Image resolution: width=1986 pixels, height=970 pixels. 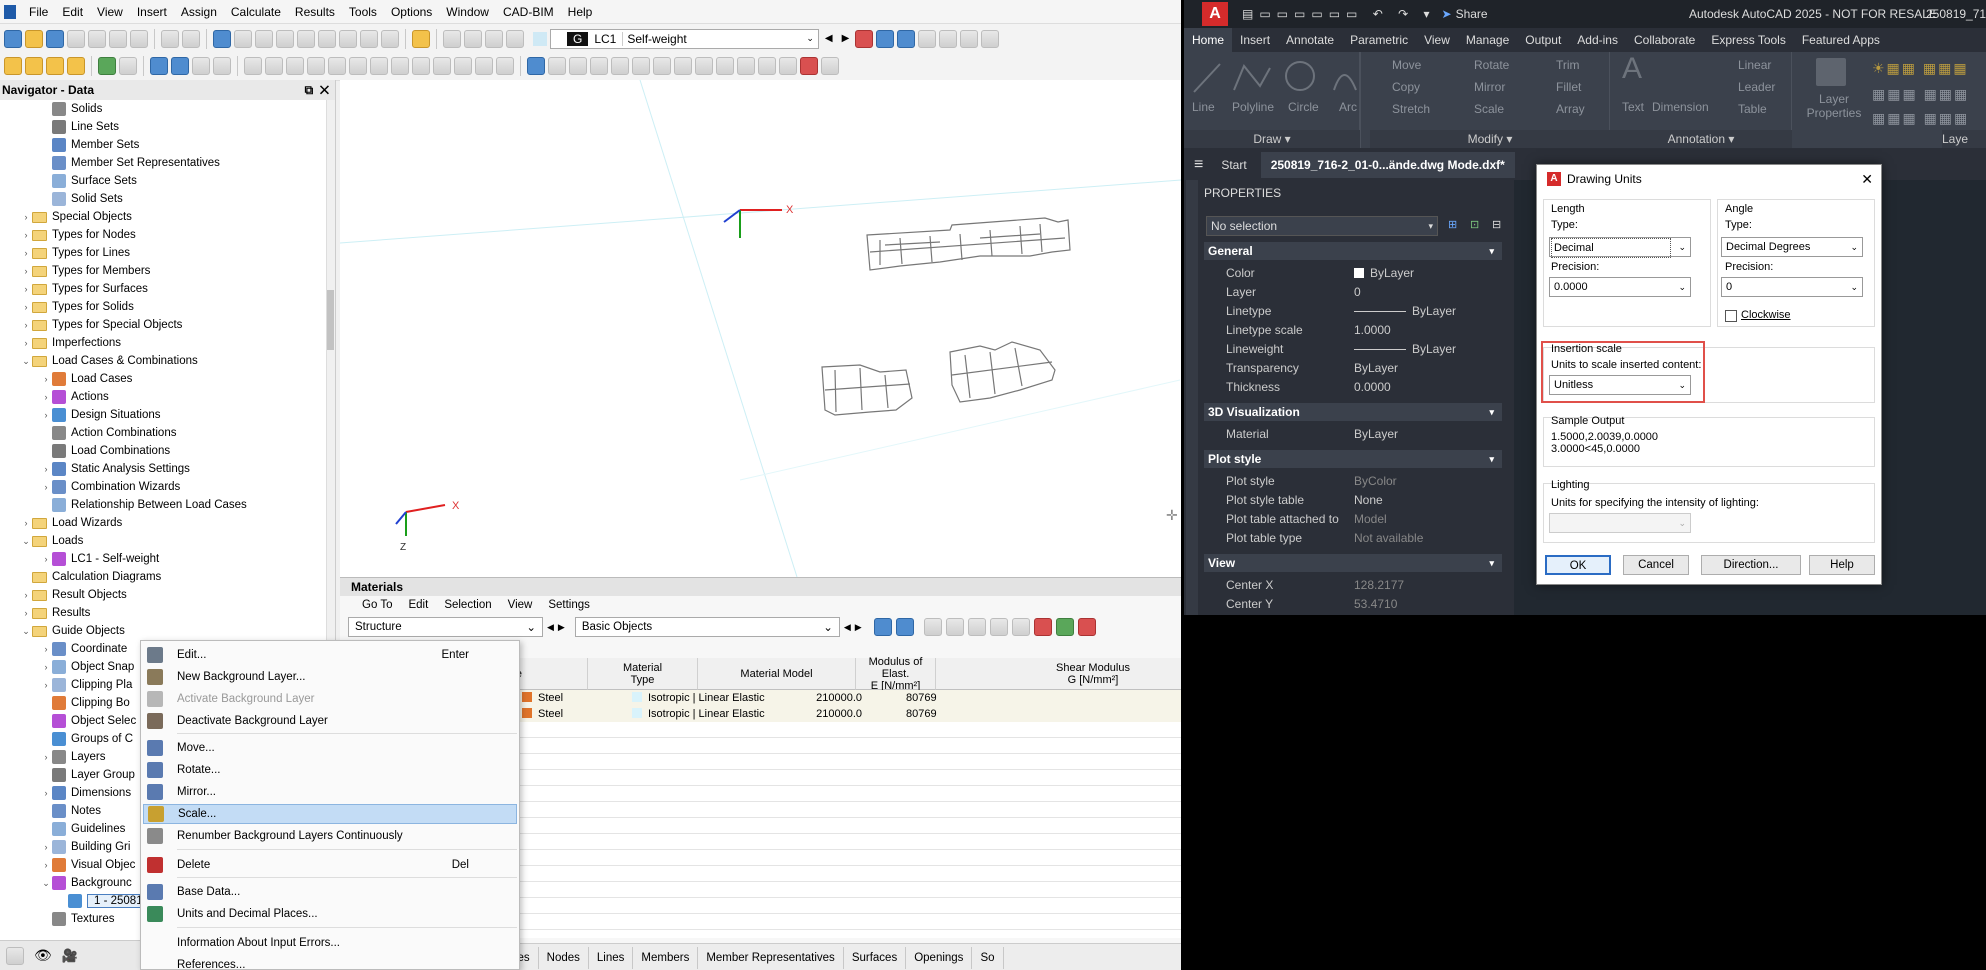 What do you see at coordinates (1472, 14) in the screenshot?
I see `share-label: Share` at bounding box center [1472, 14].